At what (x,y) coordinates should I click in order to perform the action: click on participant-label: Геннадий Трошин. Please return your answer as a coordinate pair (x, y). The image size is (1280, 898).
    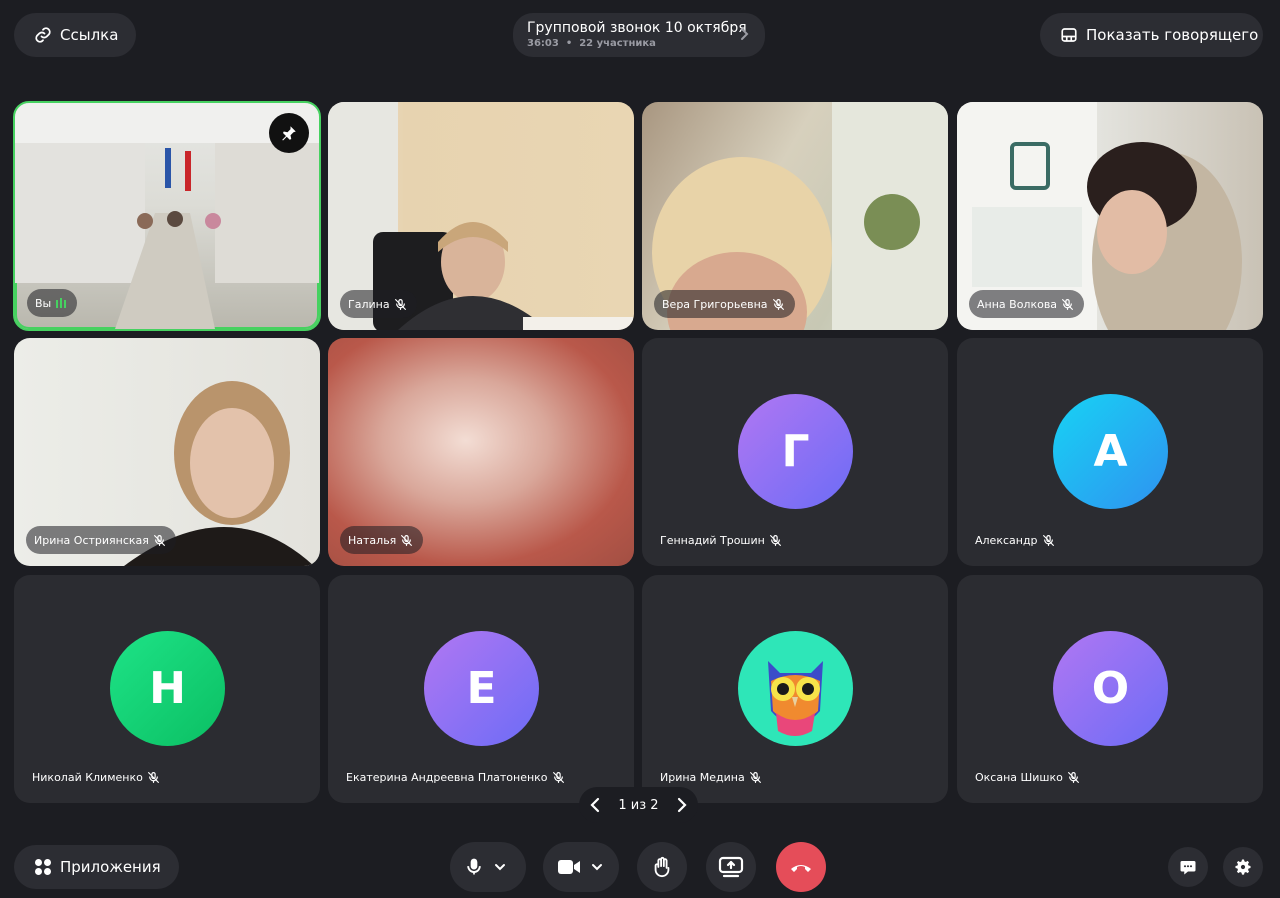
    Looking at the image, I should click on (723, 540).